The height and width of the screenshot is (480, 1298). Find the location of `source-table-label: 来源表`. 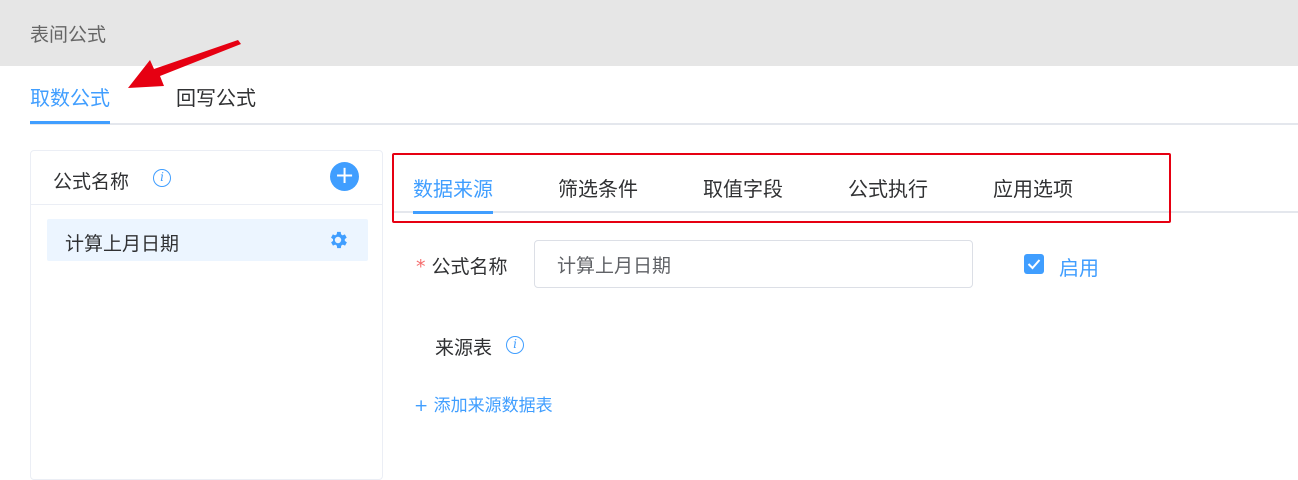

source-table-label: 来源表 is located at coordinates (464, 348).